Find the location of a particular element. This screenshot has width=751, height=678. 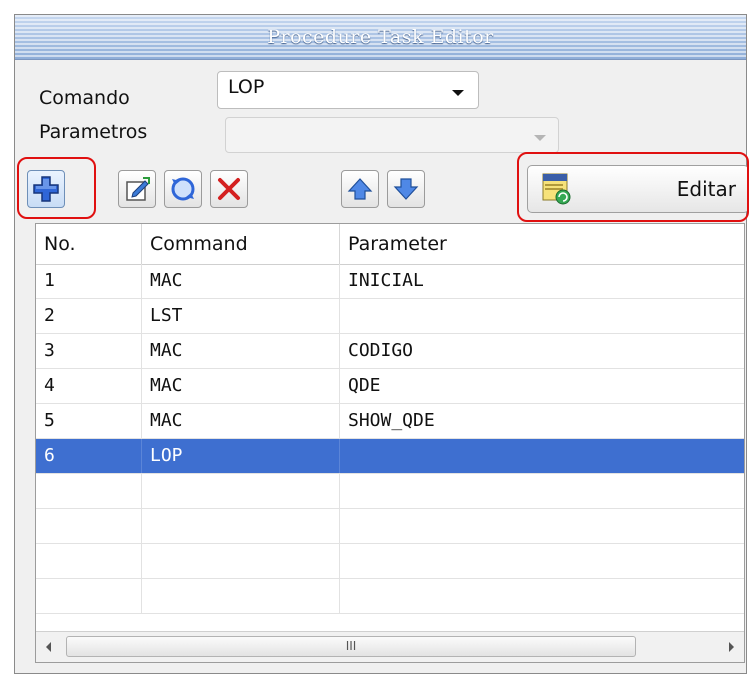

move-up-button is located at coordinates (360, 189).